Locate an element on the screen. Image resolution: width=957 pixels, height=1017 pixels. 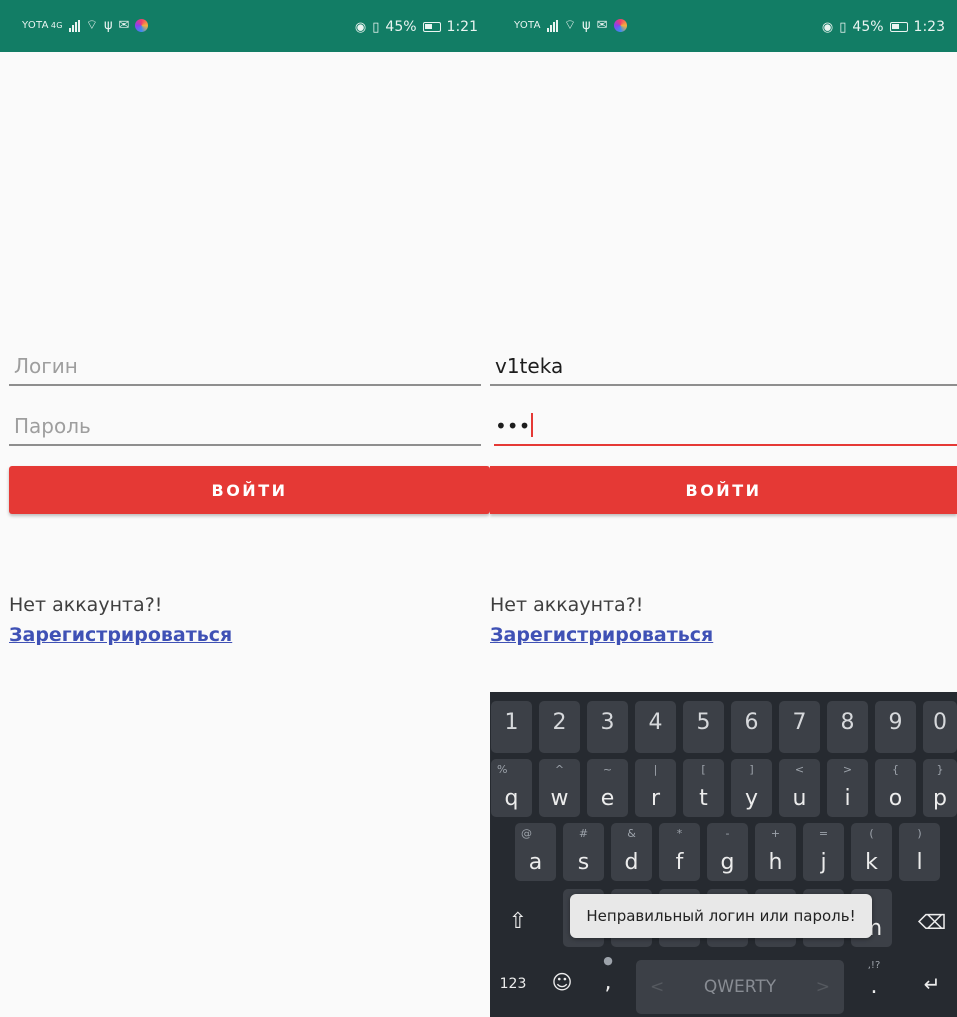
carrier-label: YOTA is located at coordinates (35, 25).